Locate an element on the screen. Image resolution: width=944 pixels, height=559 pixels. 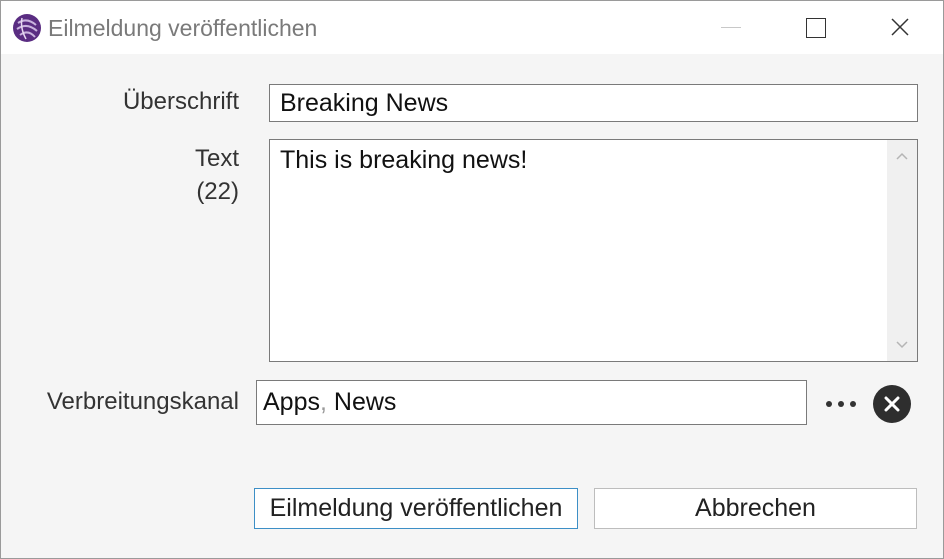
headline-label: Überschrift is located at coordinates (180, 101).